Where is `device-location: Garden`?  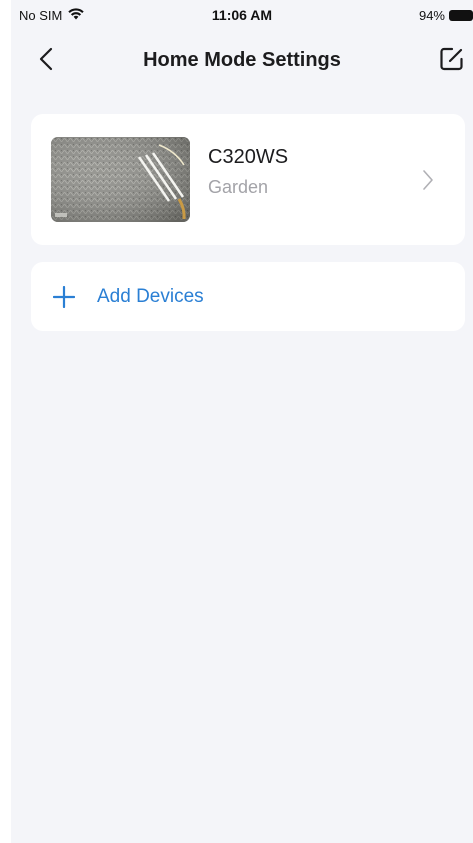 device-location: Garden is located at coordinates (238, 187).